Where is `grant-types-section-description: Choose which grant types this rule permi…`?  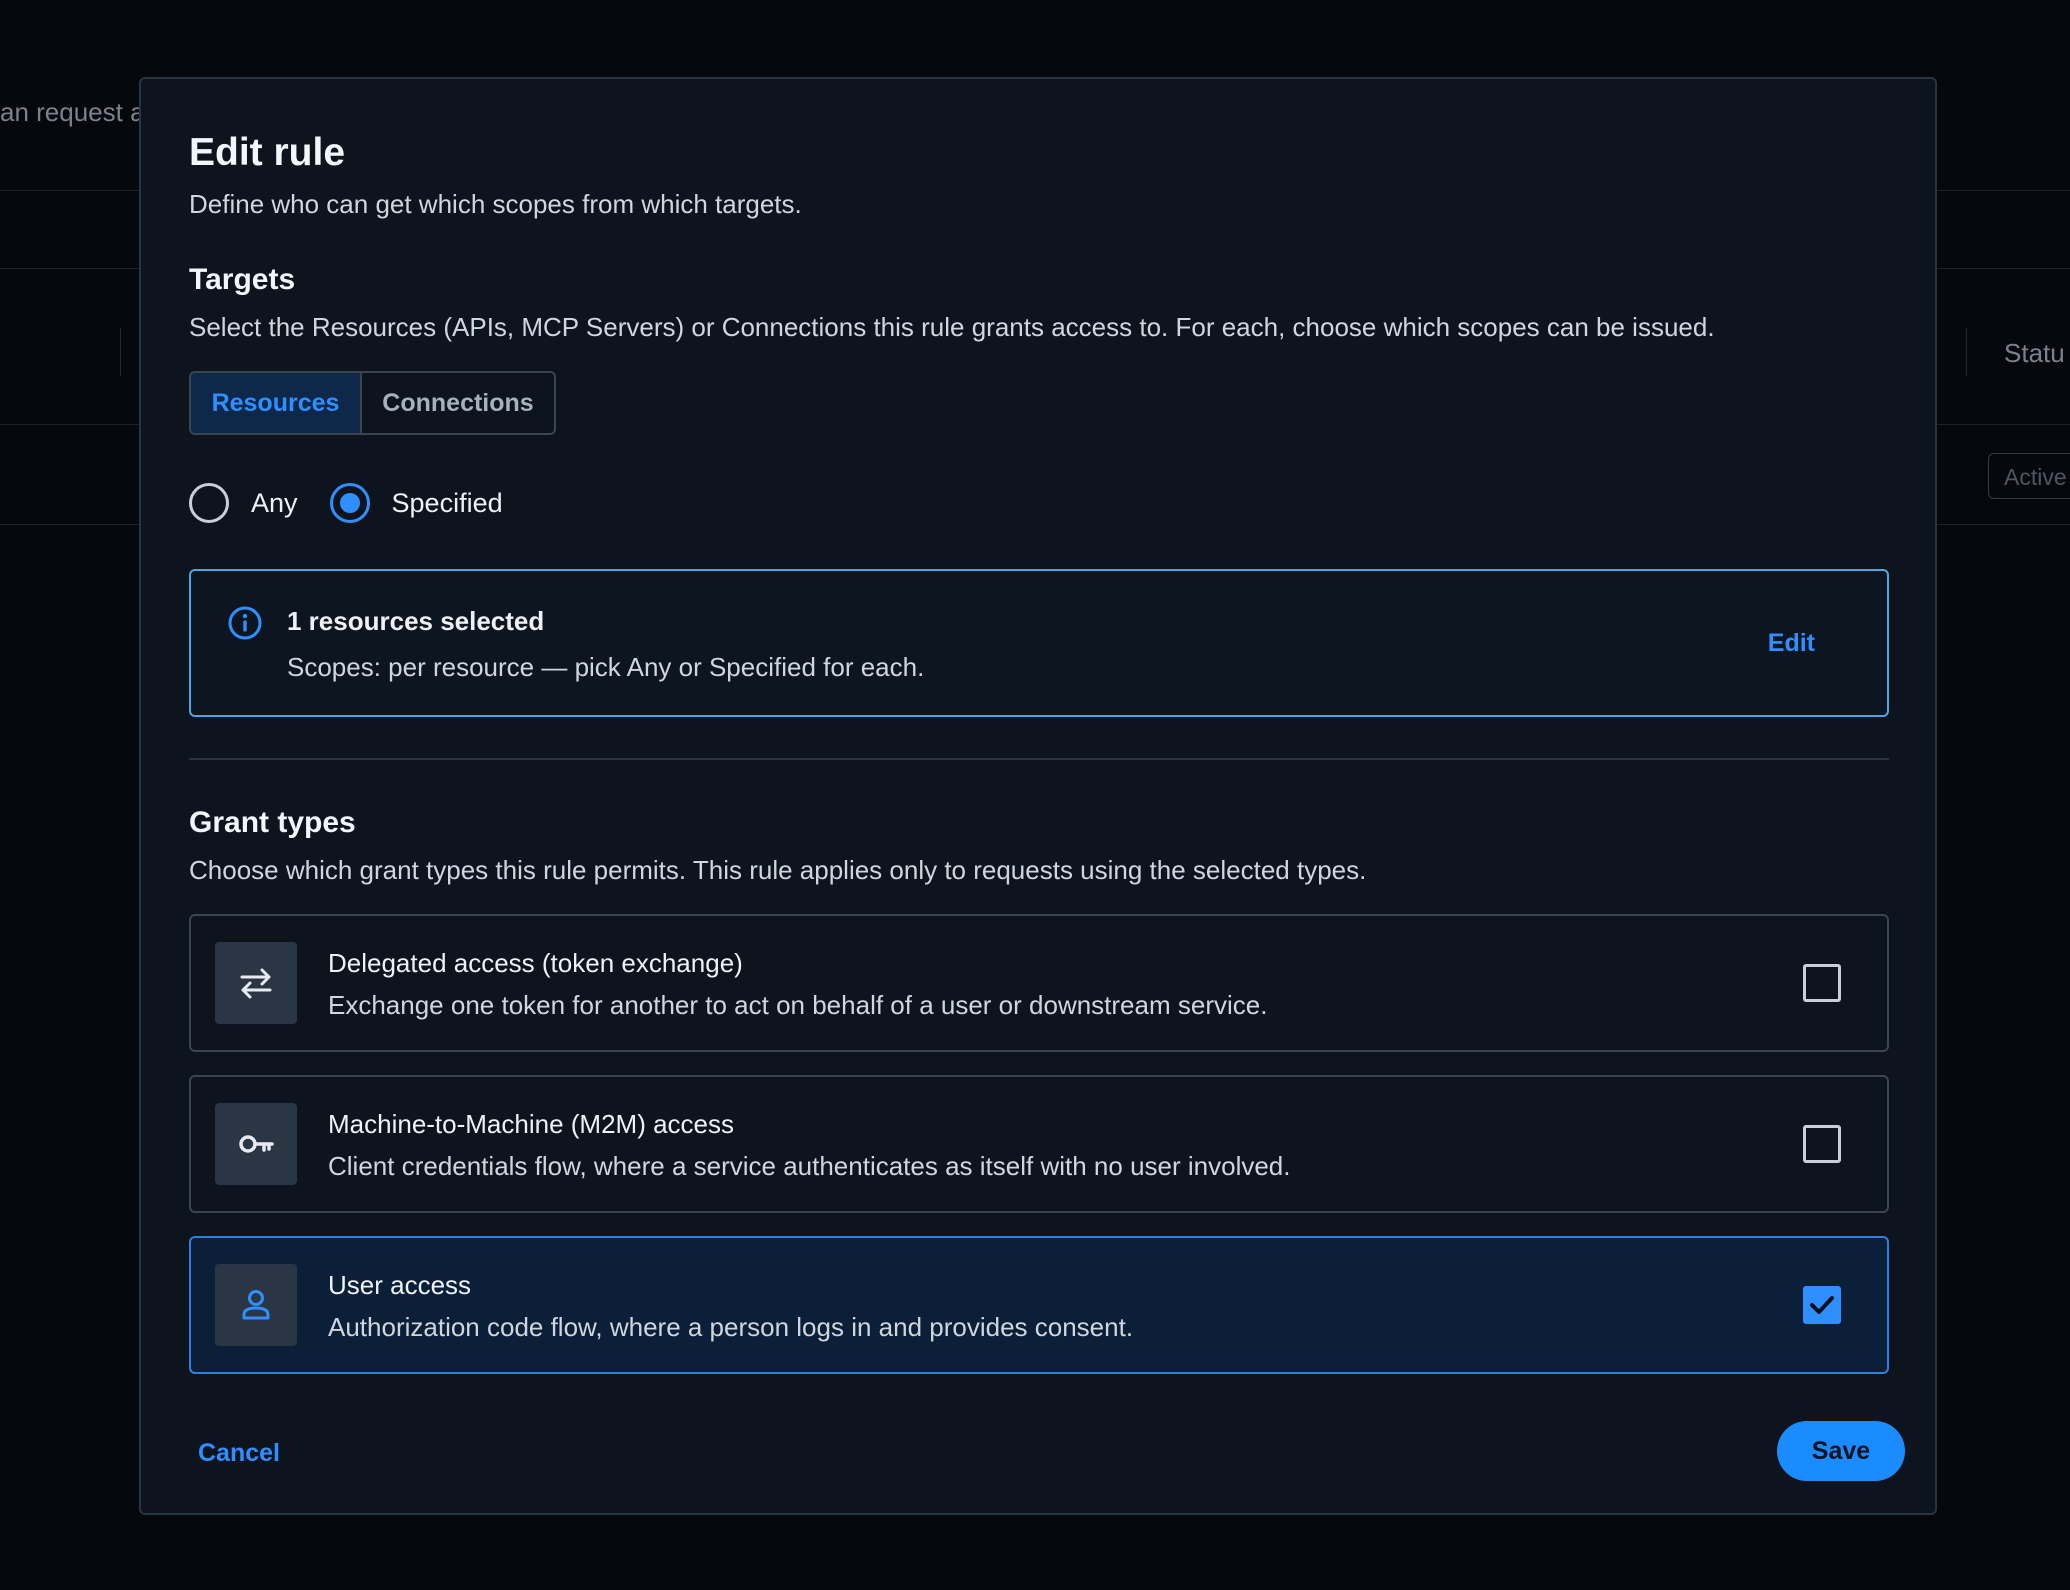
grant-types-section-description: Choose which grant types this rule permi… is located at coordinates (778, 870).